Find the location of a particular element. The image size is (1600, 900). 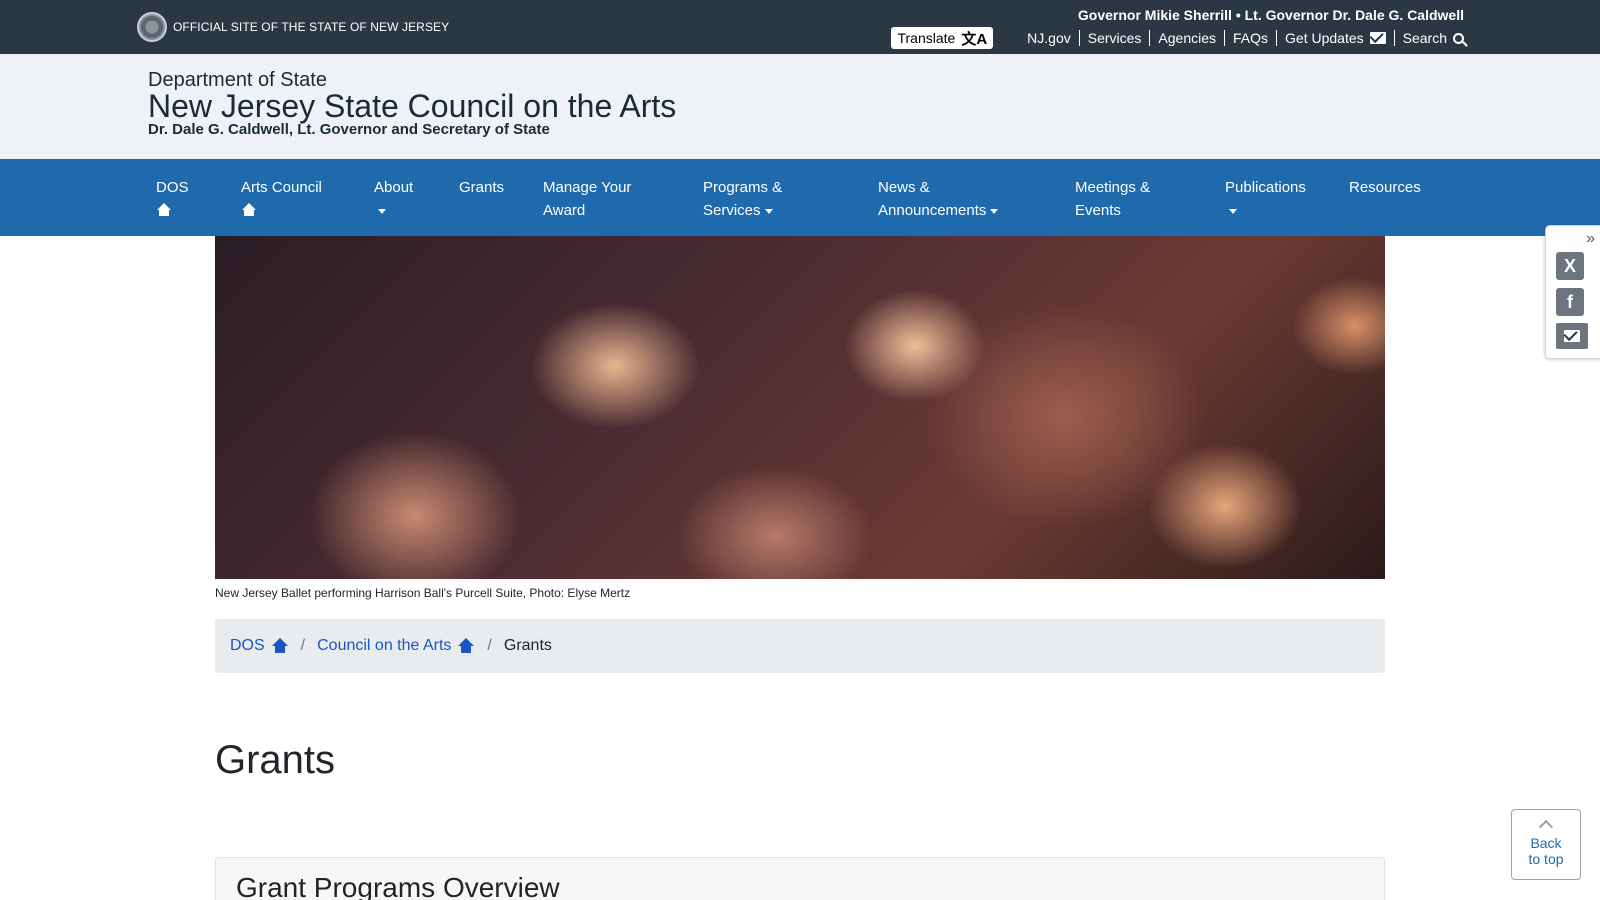

nav-item-label-2: Announcements is located at coordinates (932, 210).